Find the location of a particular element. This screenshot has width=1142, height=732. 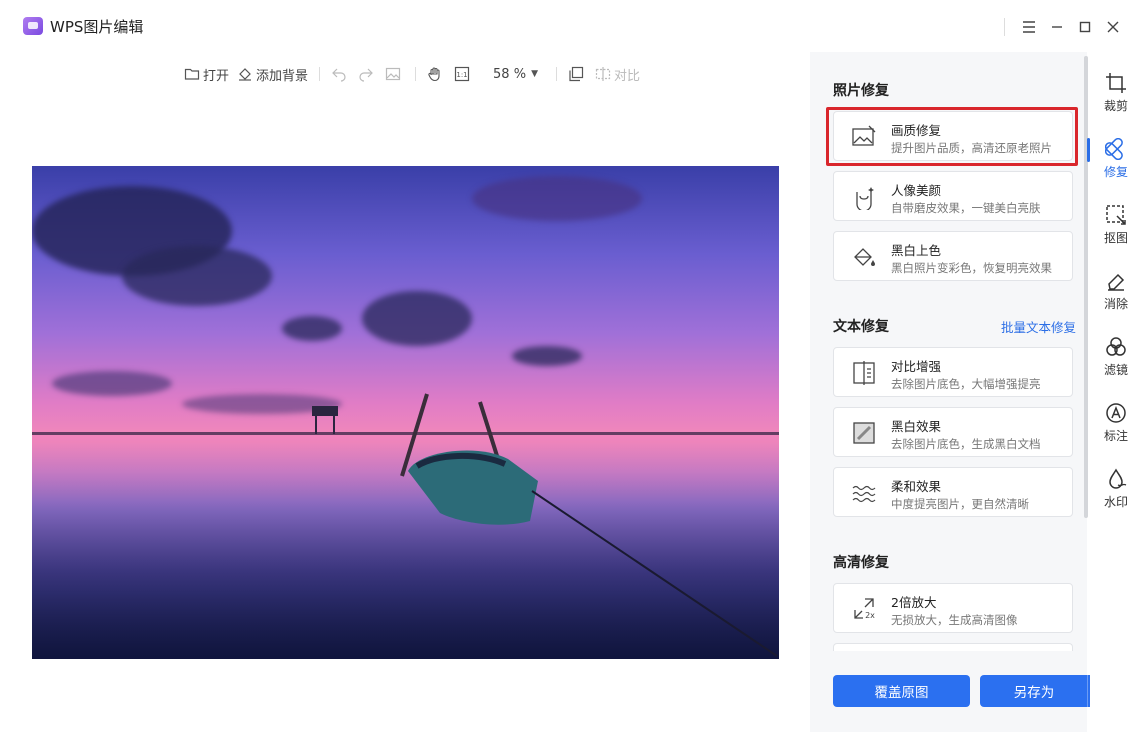

card-title: 人像美颜 is located at coordinates (916, 190).